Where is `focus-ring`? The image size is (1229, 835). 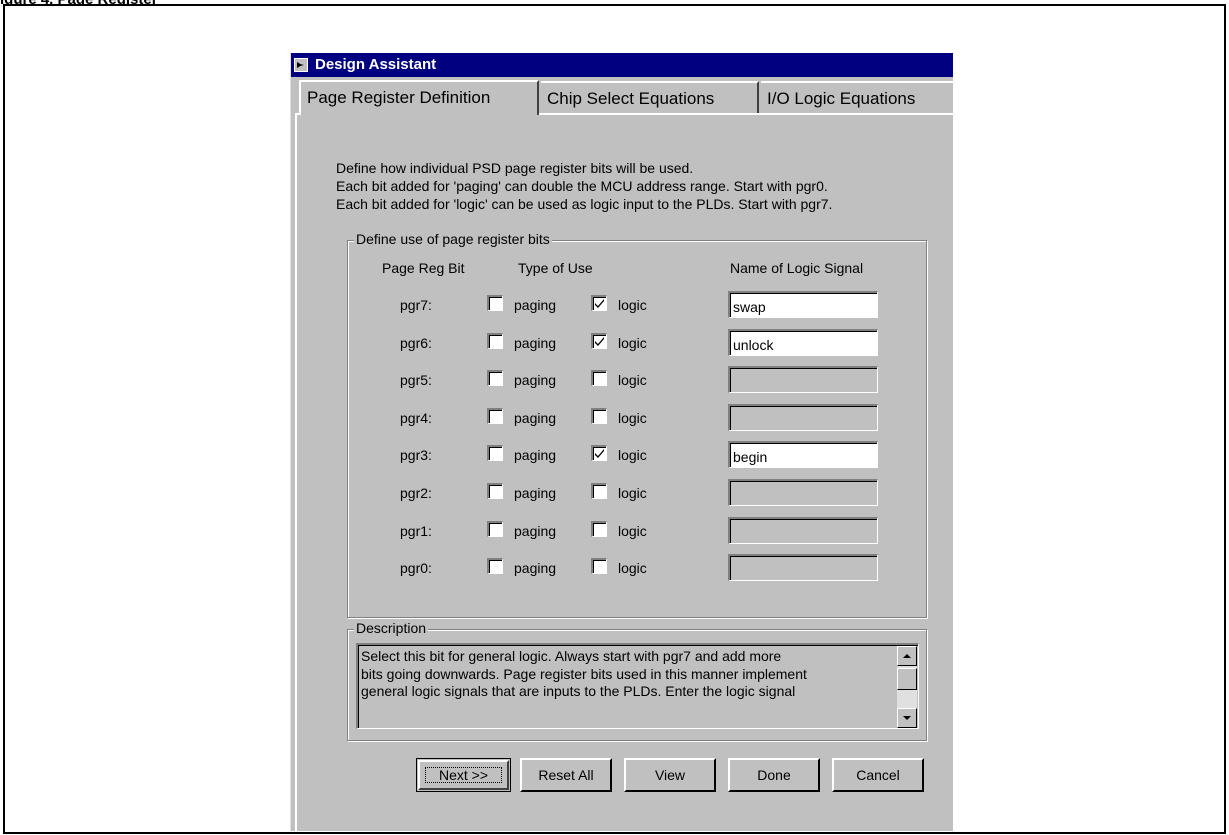 focus-ring is located at coordinates (463, 775).